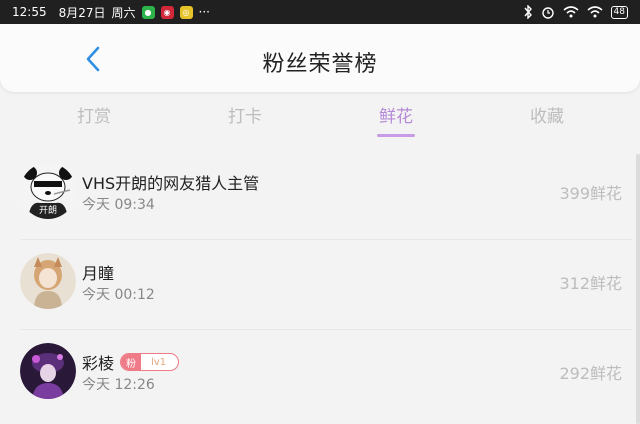 The width and height of the screenshot is (640, 424). What do you see at coordinates (590, 283) in the screenshot?
I see `flower-count: 312鲜花` at bounding box center [590, 283].